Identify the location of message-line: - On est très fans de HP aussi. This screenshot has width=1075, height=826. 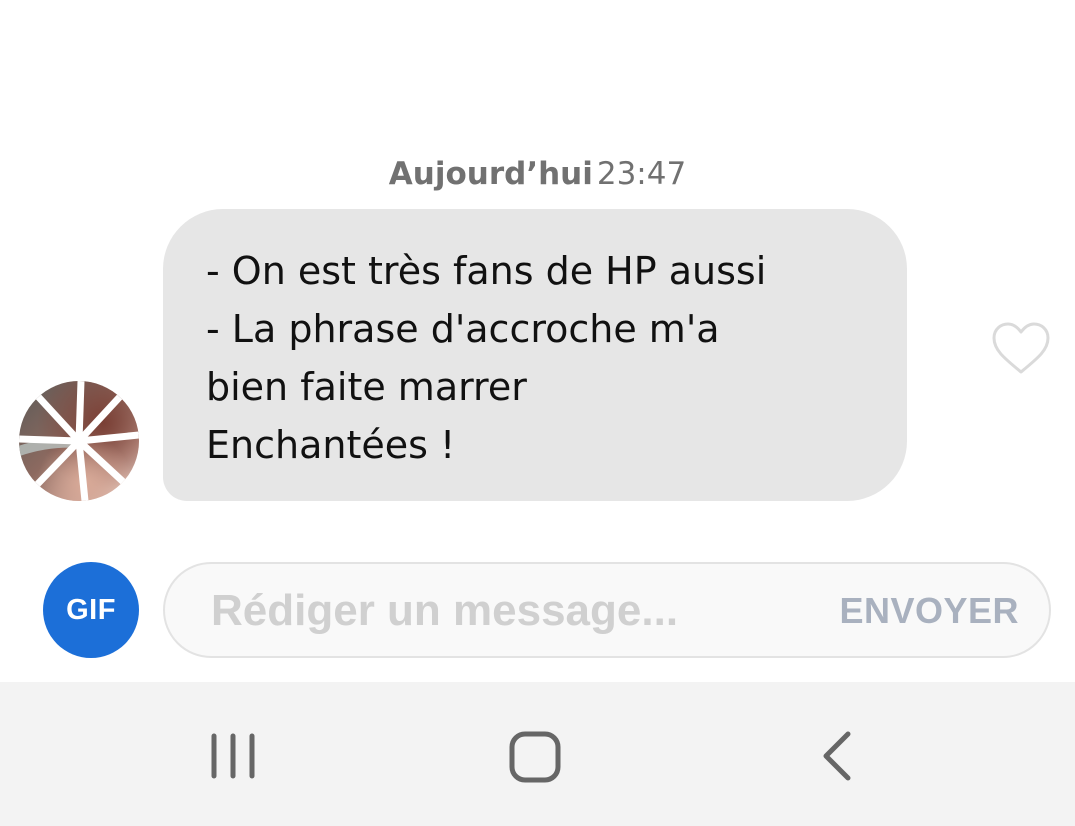
(486, 271).